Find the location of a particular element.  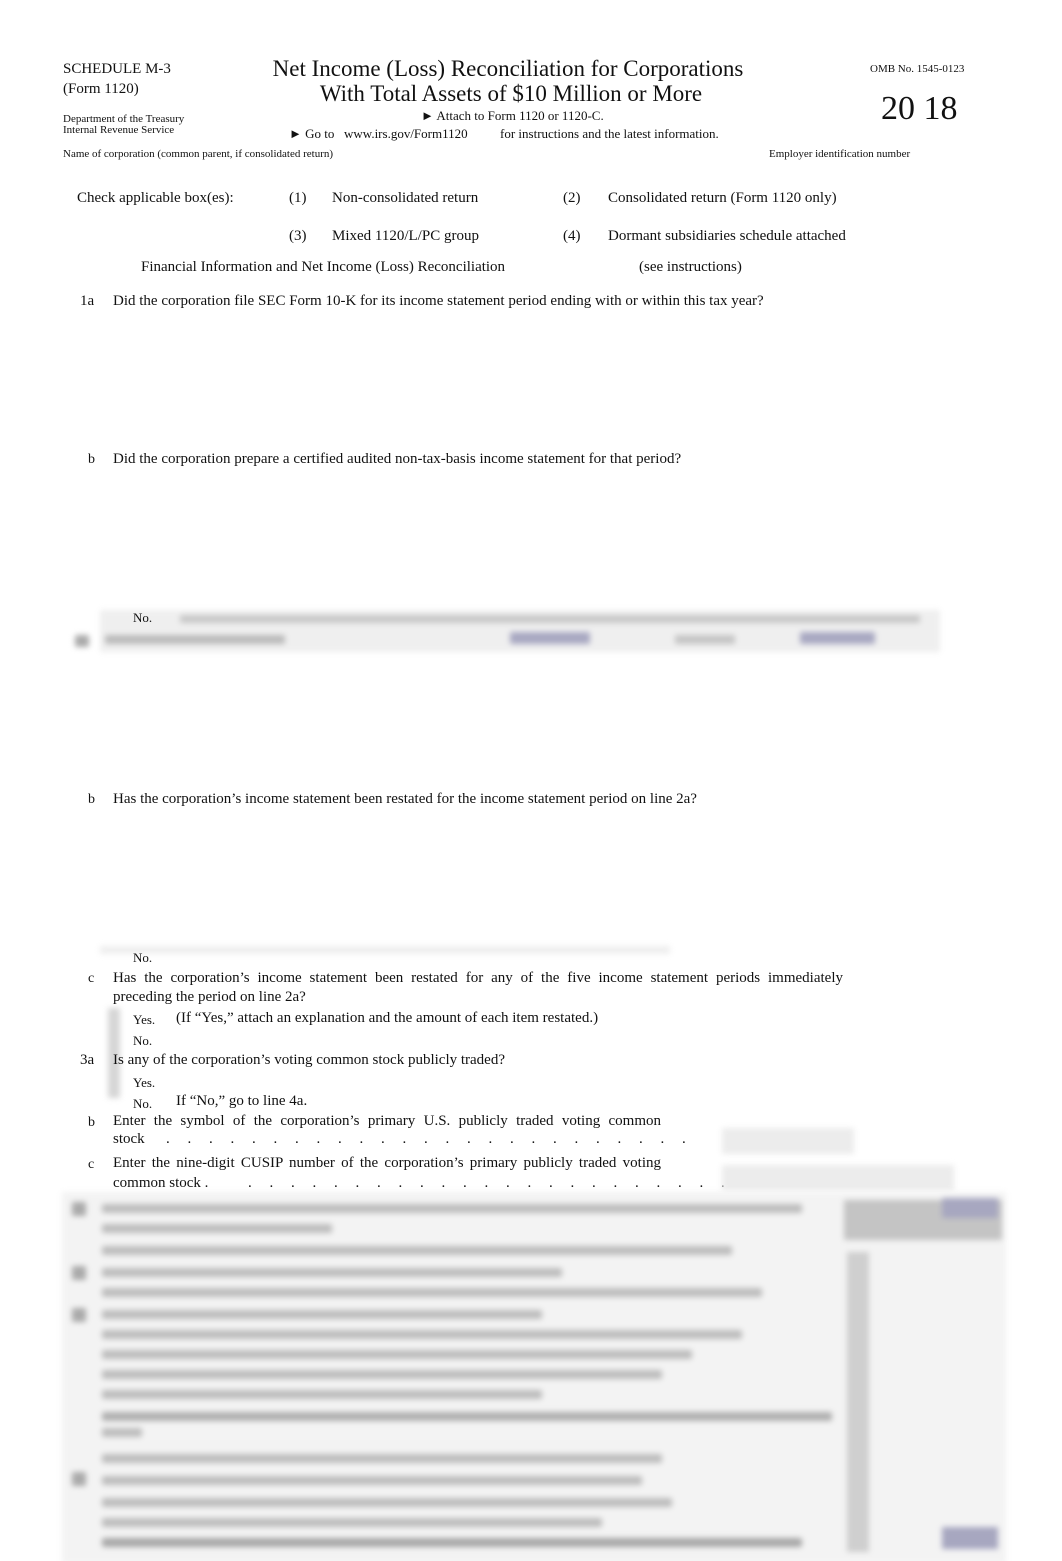

line-3c-text-2: common stock . is located at coordinates (161, 1183).